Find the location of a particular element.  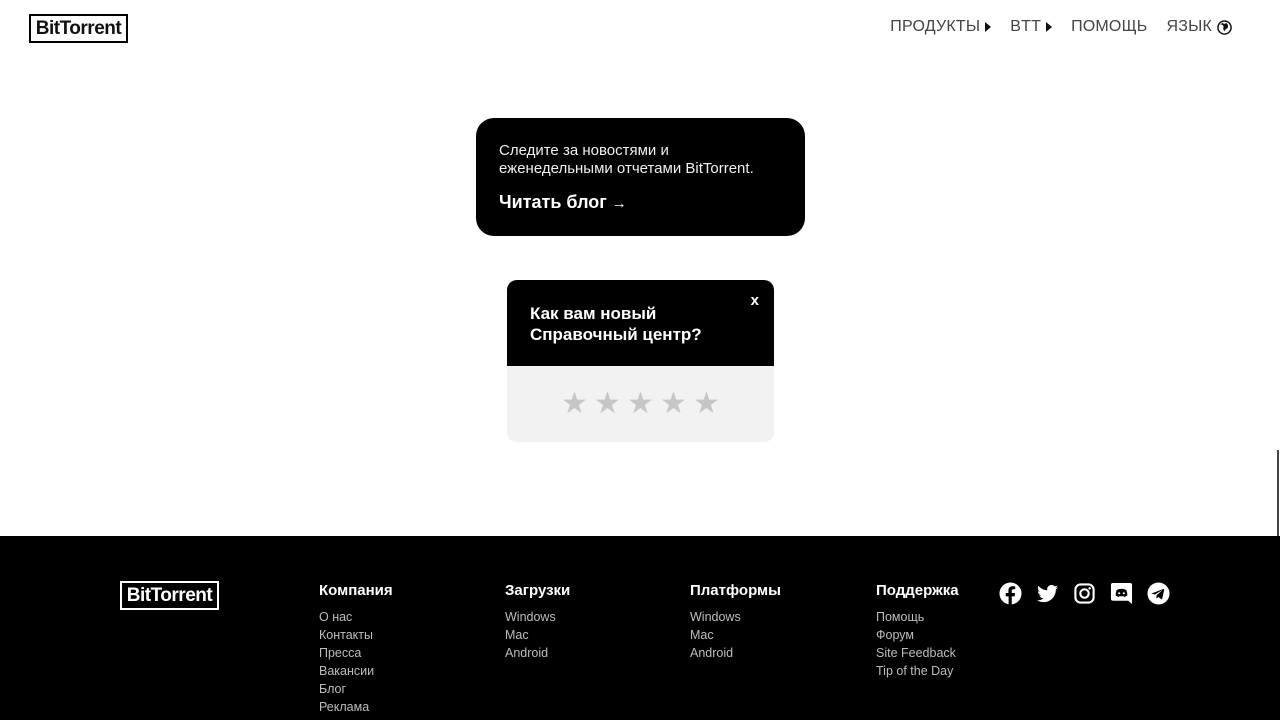

nav-help: ПОМОЩЬ is located at coordinates (1109, 27).